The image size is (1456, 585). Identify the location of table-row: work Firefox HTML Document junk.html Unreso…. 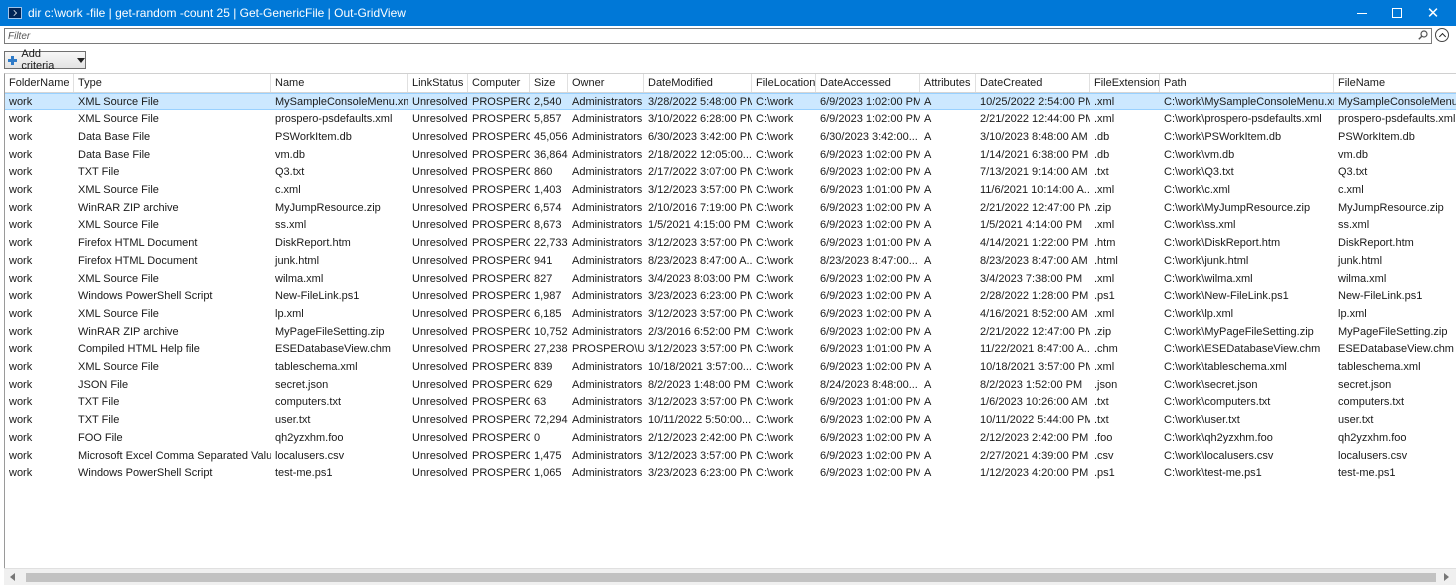
(730, 260).